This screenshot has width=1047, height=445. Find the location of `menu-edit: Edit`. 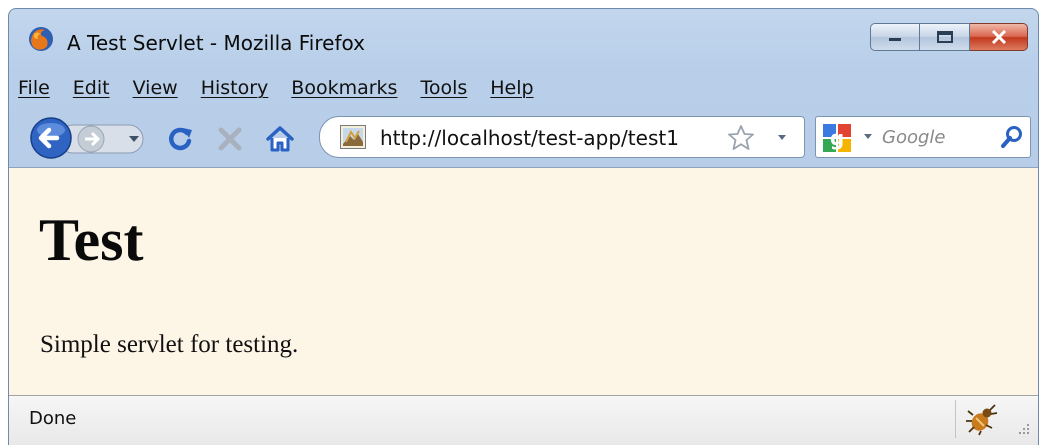

menu-edit: Edit is located at coordinates (91, 88).